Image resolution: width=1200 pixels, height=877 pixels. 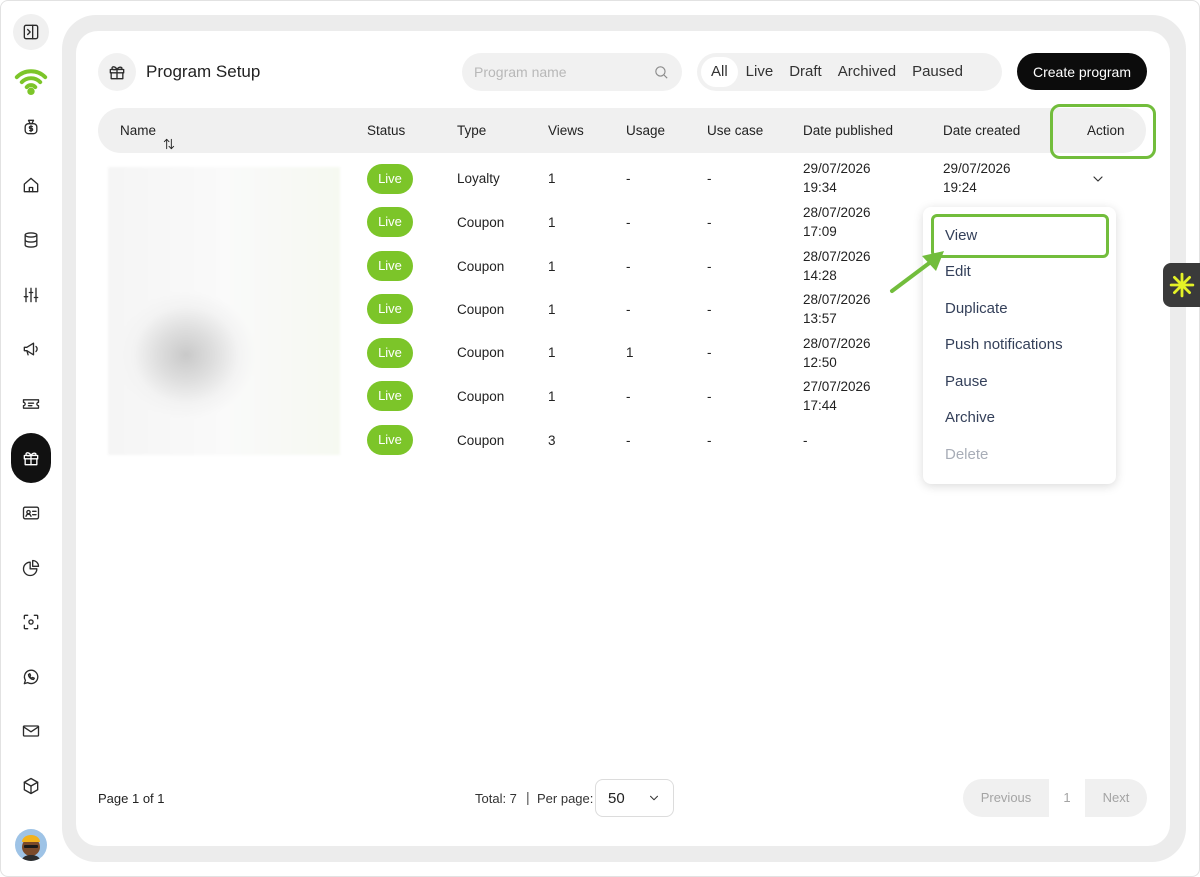 What do you see at coordinates (31, 295) in the screenshot?
I see `sliders-icon` at bounding box center [31, 295].